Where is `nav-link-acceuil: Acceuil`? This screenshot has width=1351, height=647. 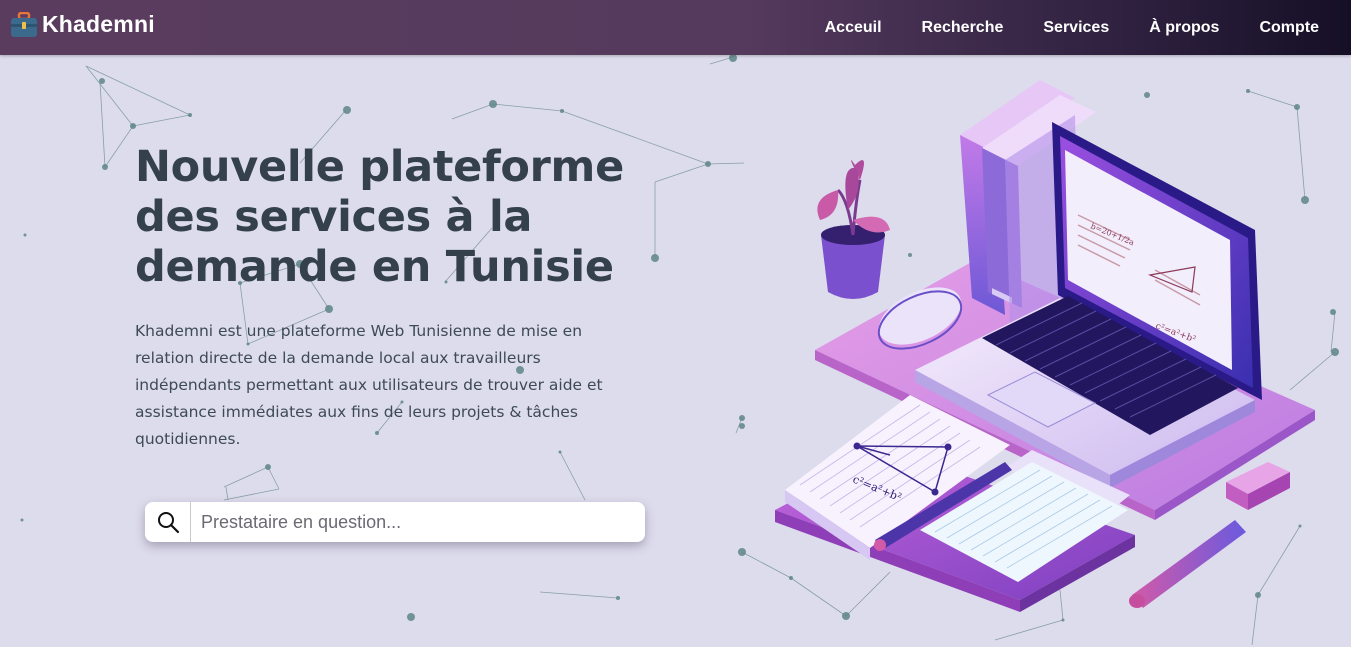 nav-link-acceuil: Acceuil is located at coordinates (853, 28).